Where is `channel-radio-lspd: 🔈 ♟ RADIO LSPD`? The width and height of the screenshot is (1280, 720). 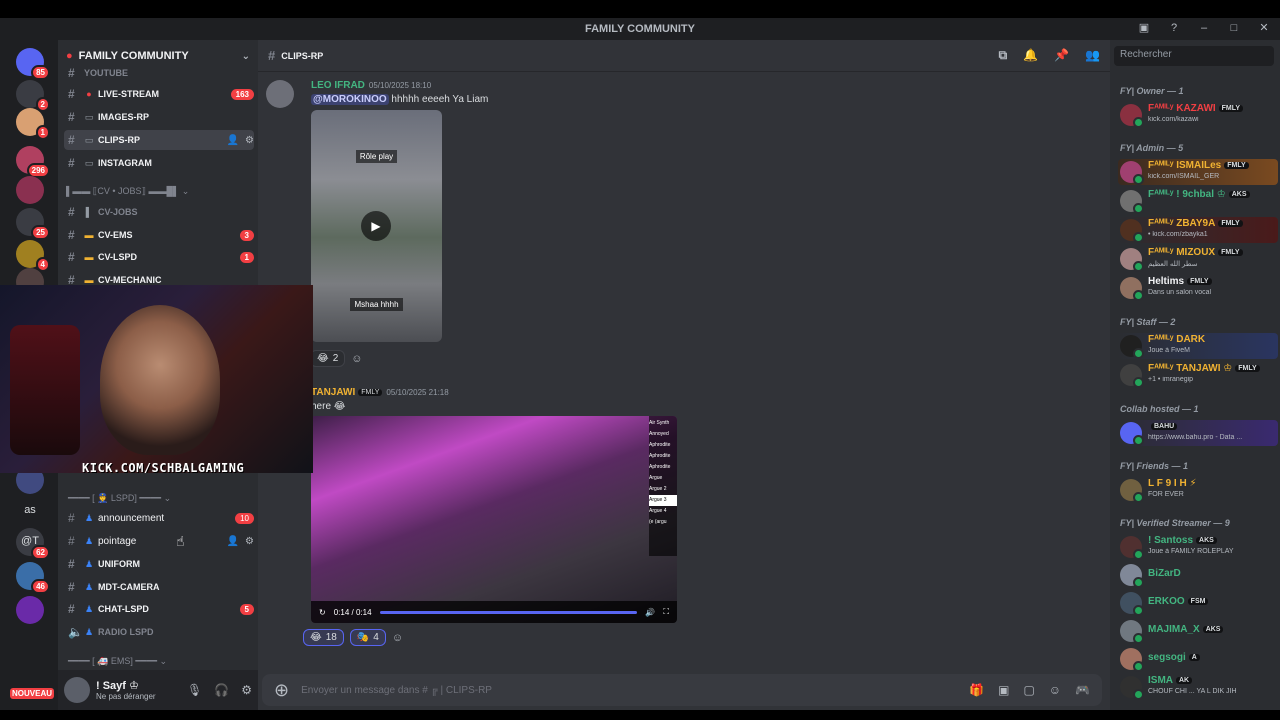 channel-radio-lspd: 🔈 ♟ RADIO LSPD is located at coordinates (159, 632).